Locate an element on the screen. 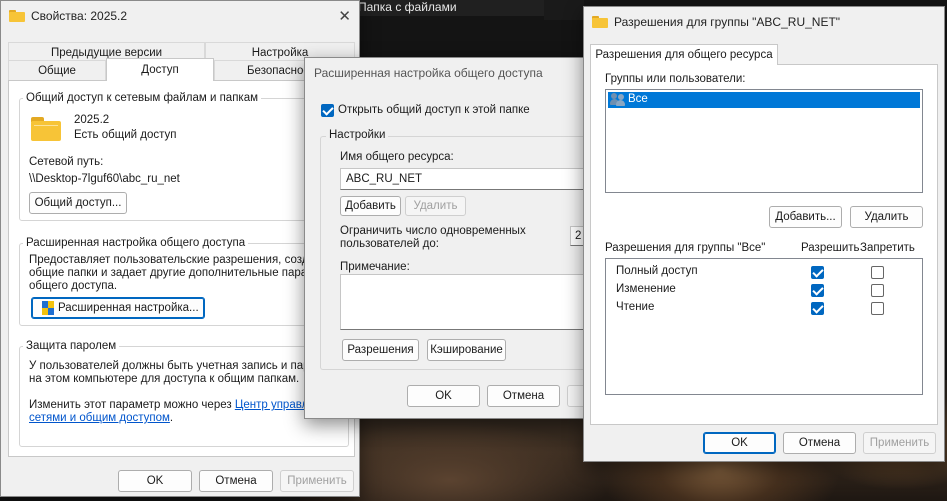  network-center-link-2: сетями и общим доступом is located at coordinates (99, 418).